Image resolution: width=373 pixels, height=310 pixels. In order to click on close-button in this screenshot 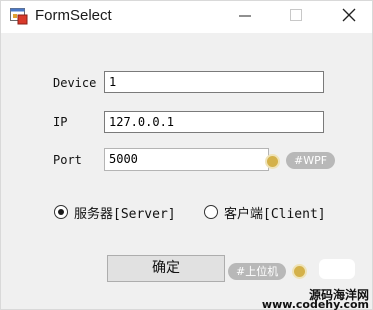, I will do `click(347, 16)`.